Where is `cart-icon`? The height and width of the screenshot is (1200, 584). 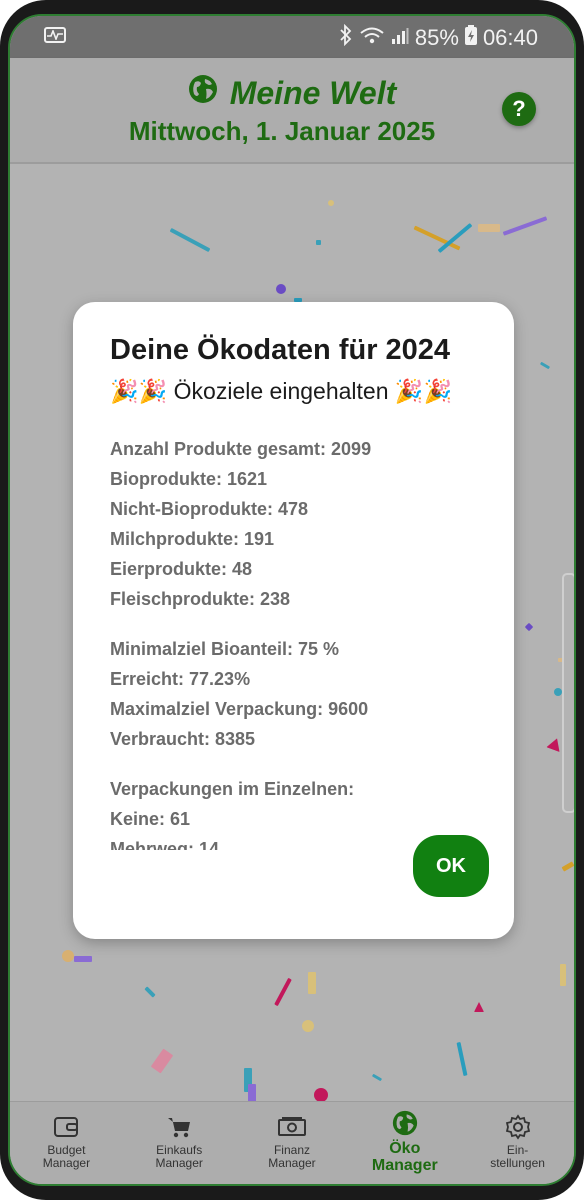 cart-icon is located at coordinates (179, 1127).